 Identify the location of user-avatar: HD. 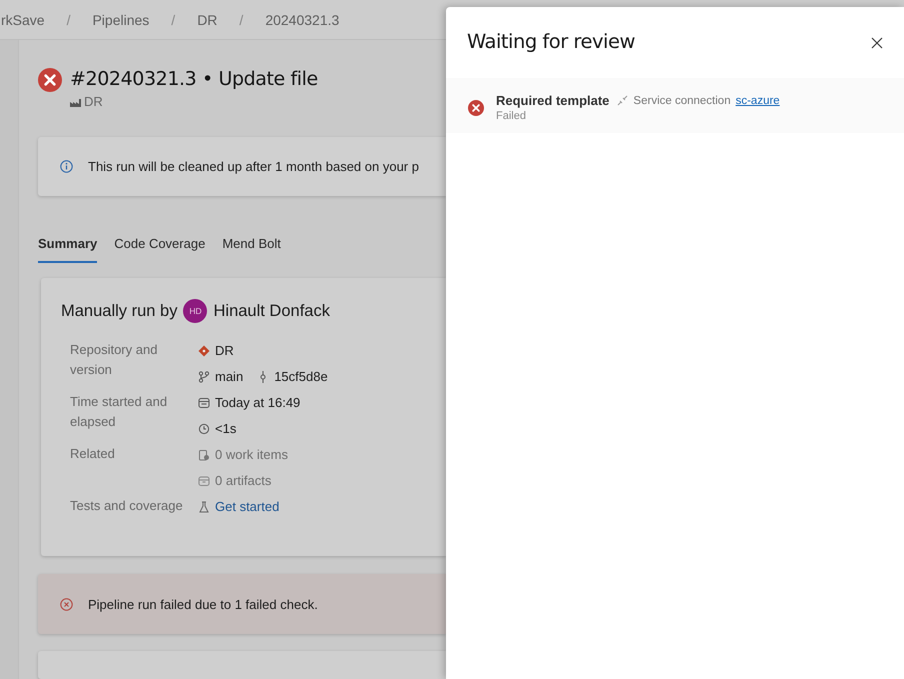
(195, 311).